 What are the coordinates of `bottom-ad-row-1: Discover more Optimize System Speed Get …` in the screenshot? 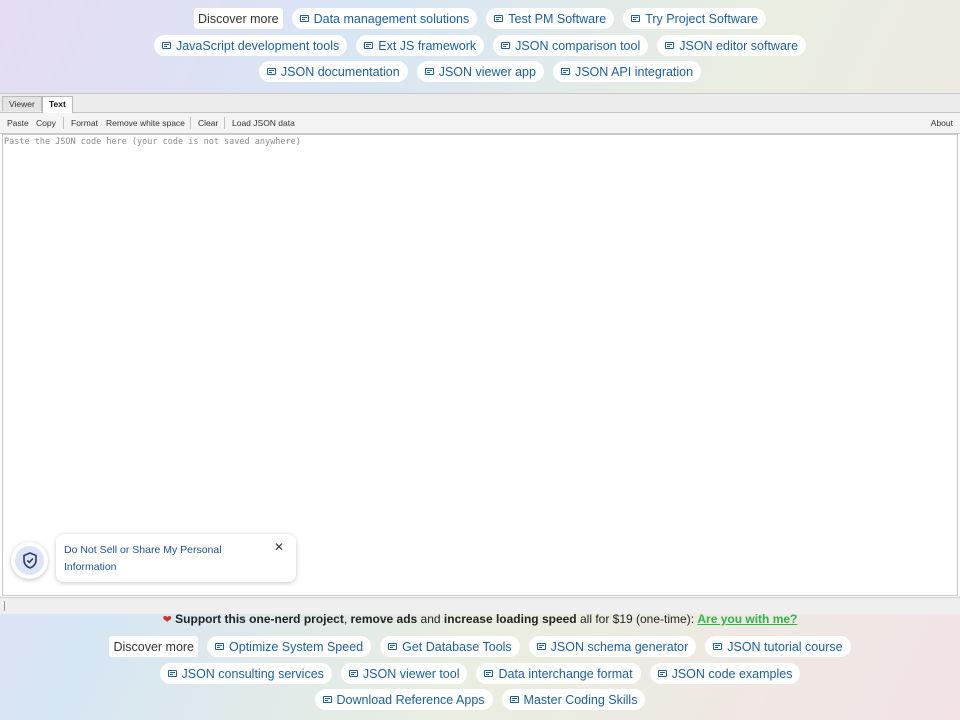 It's located at (480, 646).